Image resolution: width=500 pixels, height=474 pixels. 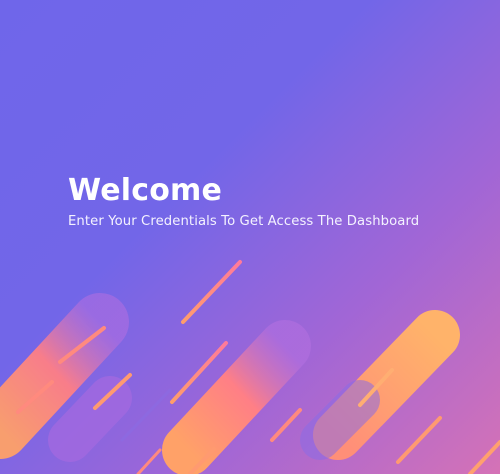 I want to click on welcome-title: Welcome, so click(x=145, y=190).